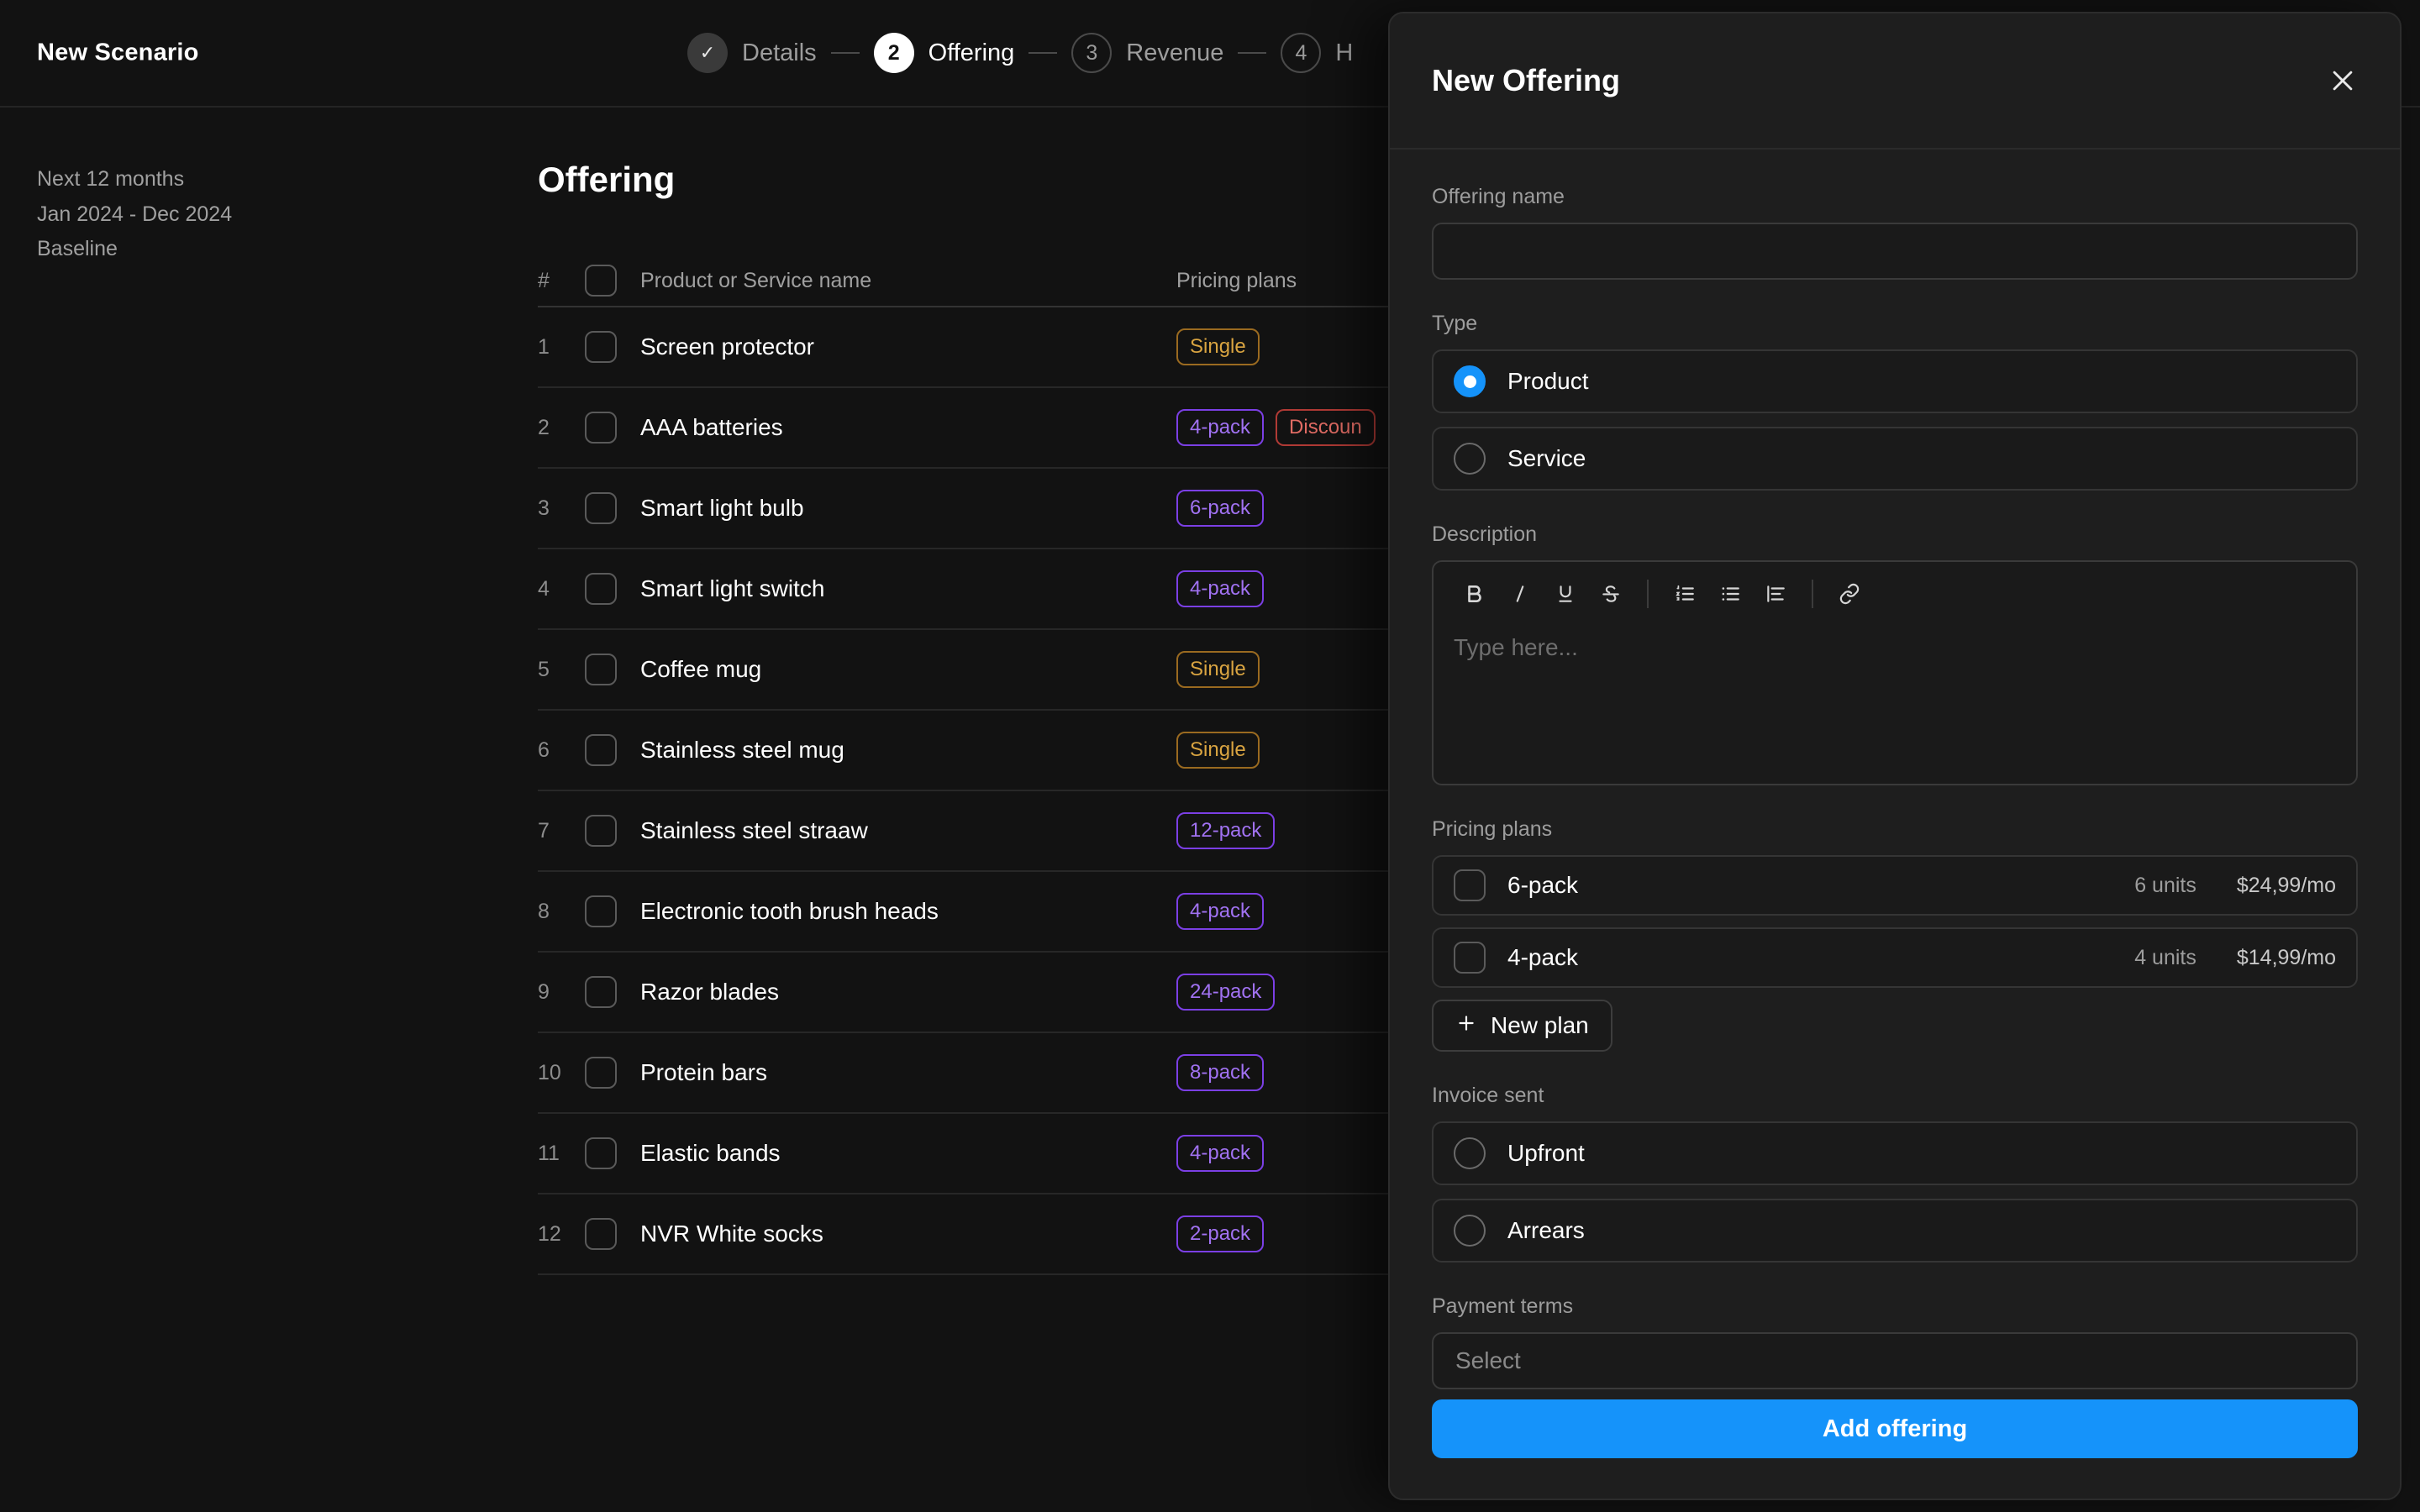 The image size is (2420, 1512). Describe the element at coordinates (1503, 1306) in the screenshot. I see `payment-terms-label: Payment terms` at that location.